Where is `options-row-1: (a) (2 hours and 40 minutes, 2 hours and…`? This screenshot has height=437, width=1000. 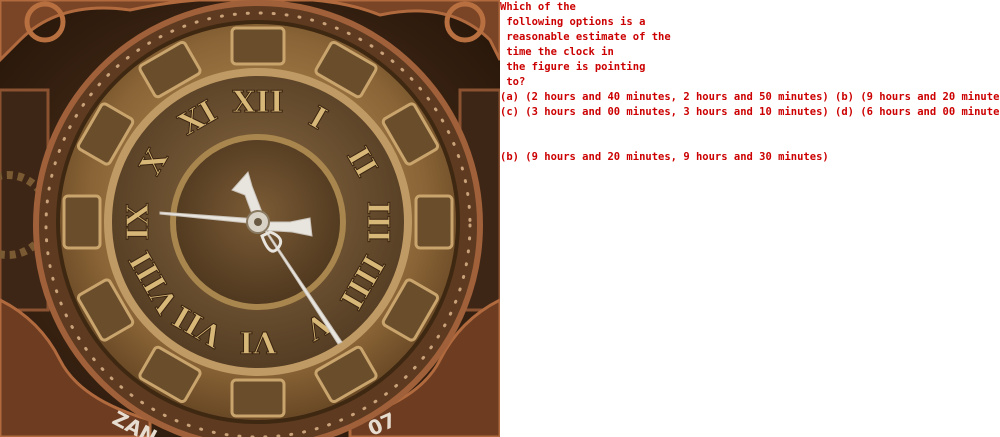 options-row-1: (a) (2 hours and 40 minutes, 2 hours and… is located at coordinates (750, 97).